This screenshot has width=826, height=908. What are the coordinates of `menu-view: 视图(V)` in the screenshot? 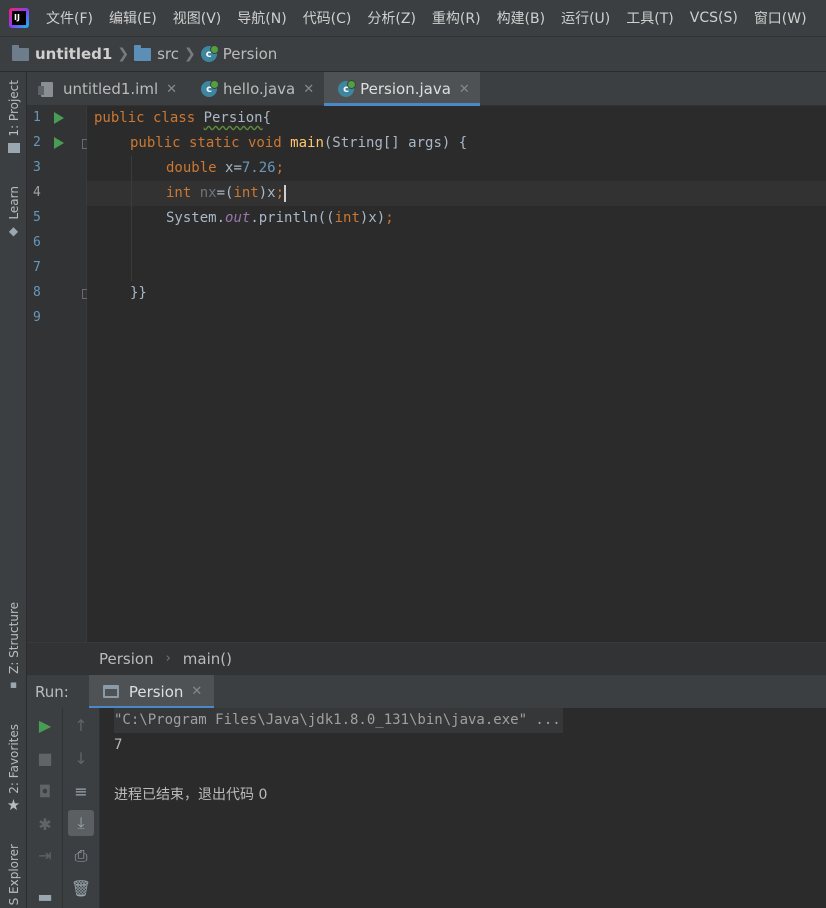 It's located at (197, 18).